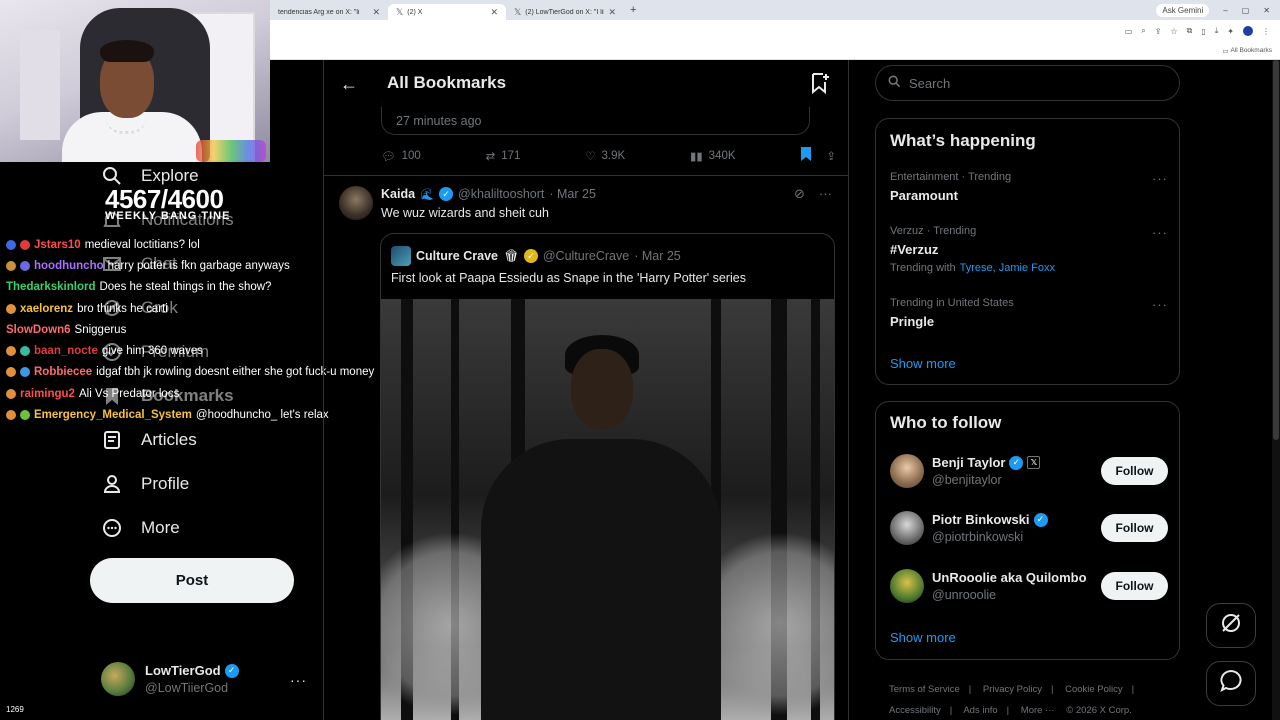  I want to click on nav-item-profile: Profile, so click(145, 484).